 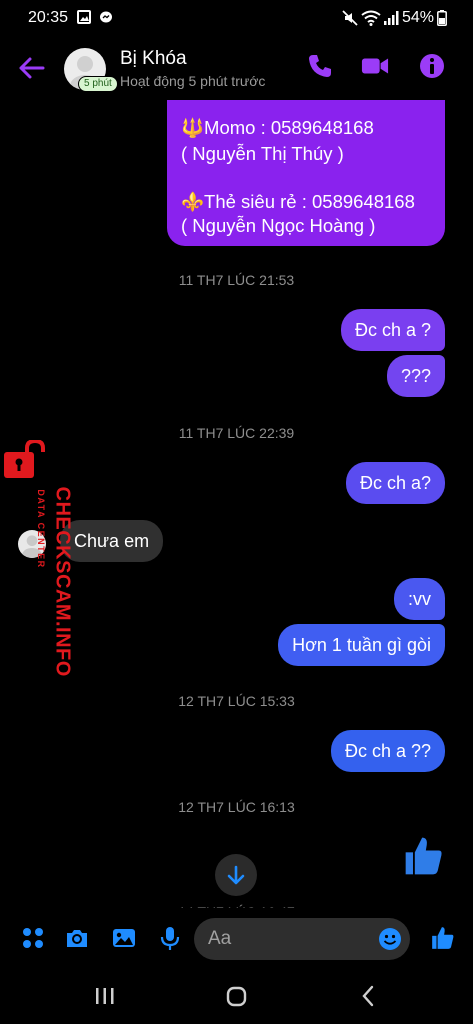 What do you see at coordinates (236, 701) in the screenshot?
I see `timestamp: 12 TH7 LÚC 15:33` at bounding box center [236, 701].